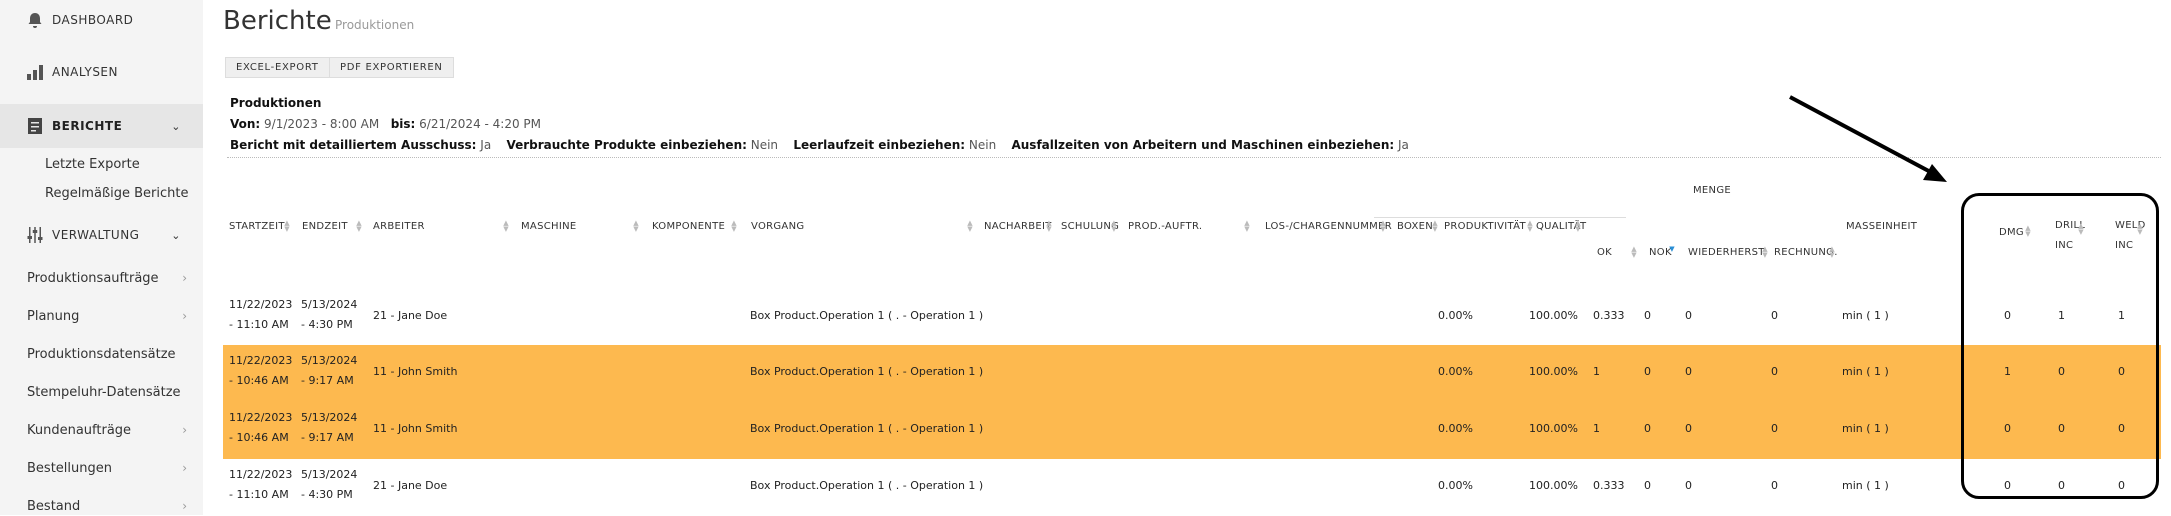  Describe the element at coordinates (1868, 138) in the screenshot. I see `annotation-arrow` at that location.